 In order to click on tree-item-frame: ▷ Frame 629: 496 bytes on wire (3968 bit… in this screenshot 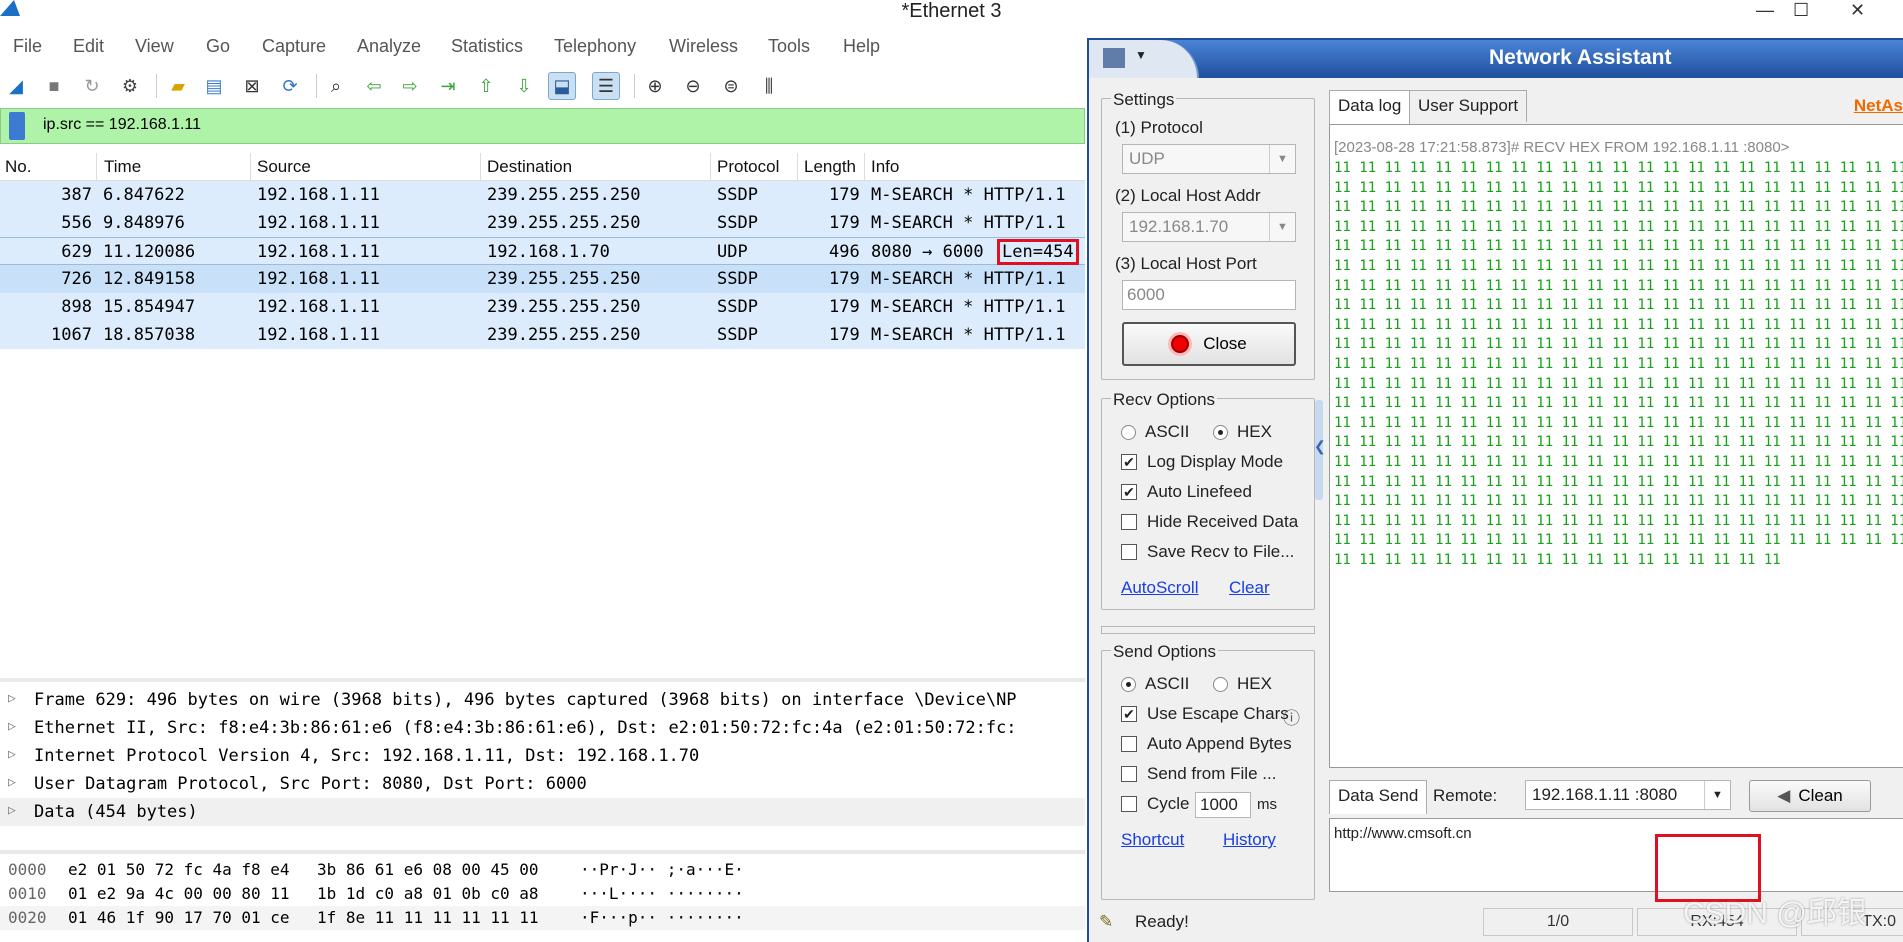, I will do `click(542, 700)`.